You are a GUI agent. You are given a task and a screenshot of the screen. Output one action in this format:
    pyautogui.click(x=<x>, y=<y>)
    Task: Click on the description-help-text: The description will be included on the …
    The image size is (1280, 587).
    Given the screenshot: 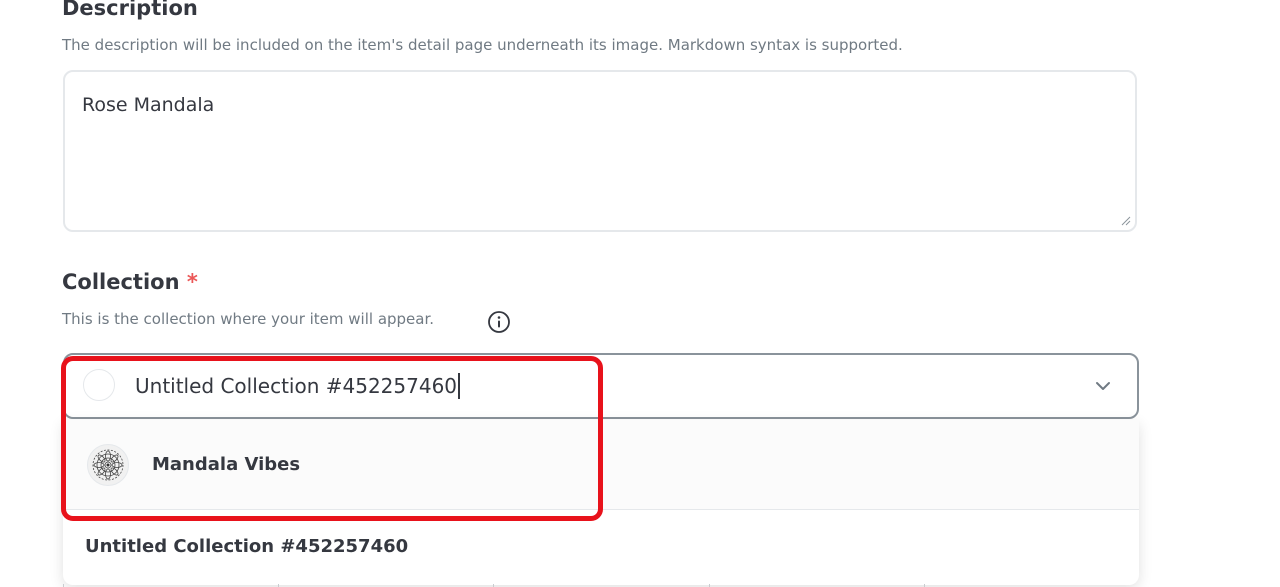 What is the action you would take?
    pyautogui.click(x=482, y=45)
    